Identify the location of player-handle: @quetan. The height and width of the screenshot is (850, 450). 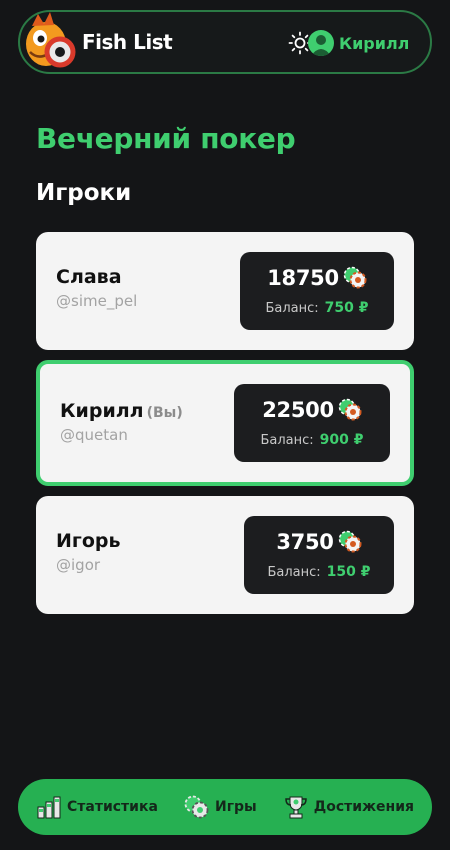
(94, 435).